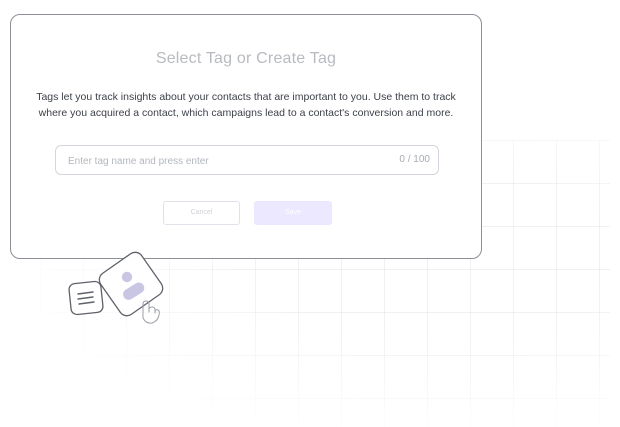 This screenshot has height=427, width=620. I want to click on tag-input-field: 0 / 100, so click(247, 160).